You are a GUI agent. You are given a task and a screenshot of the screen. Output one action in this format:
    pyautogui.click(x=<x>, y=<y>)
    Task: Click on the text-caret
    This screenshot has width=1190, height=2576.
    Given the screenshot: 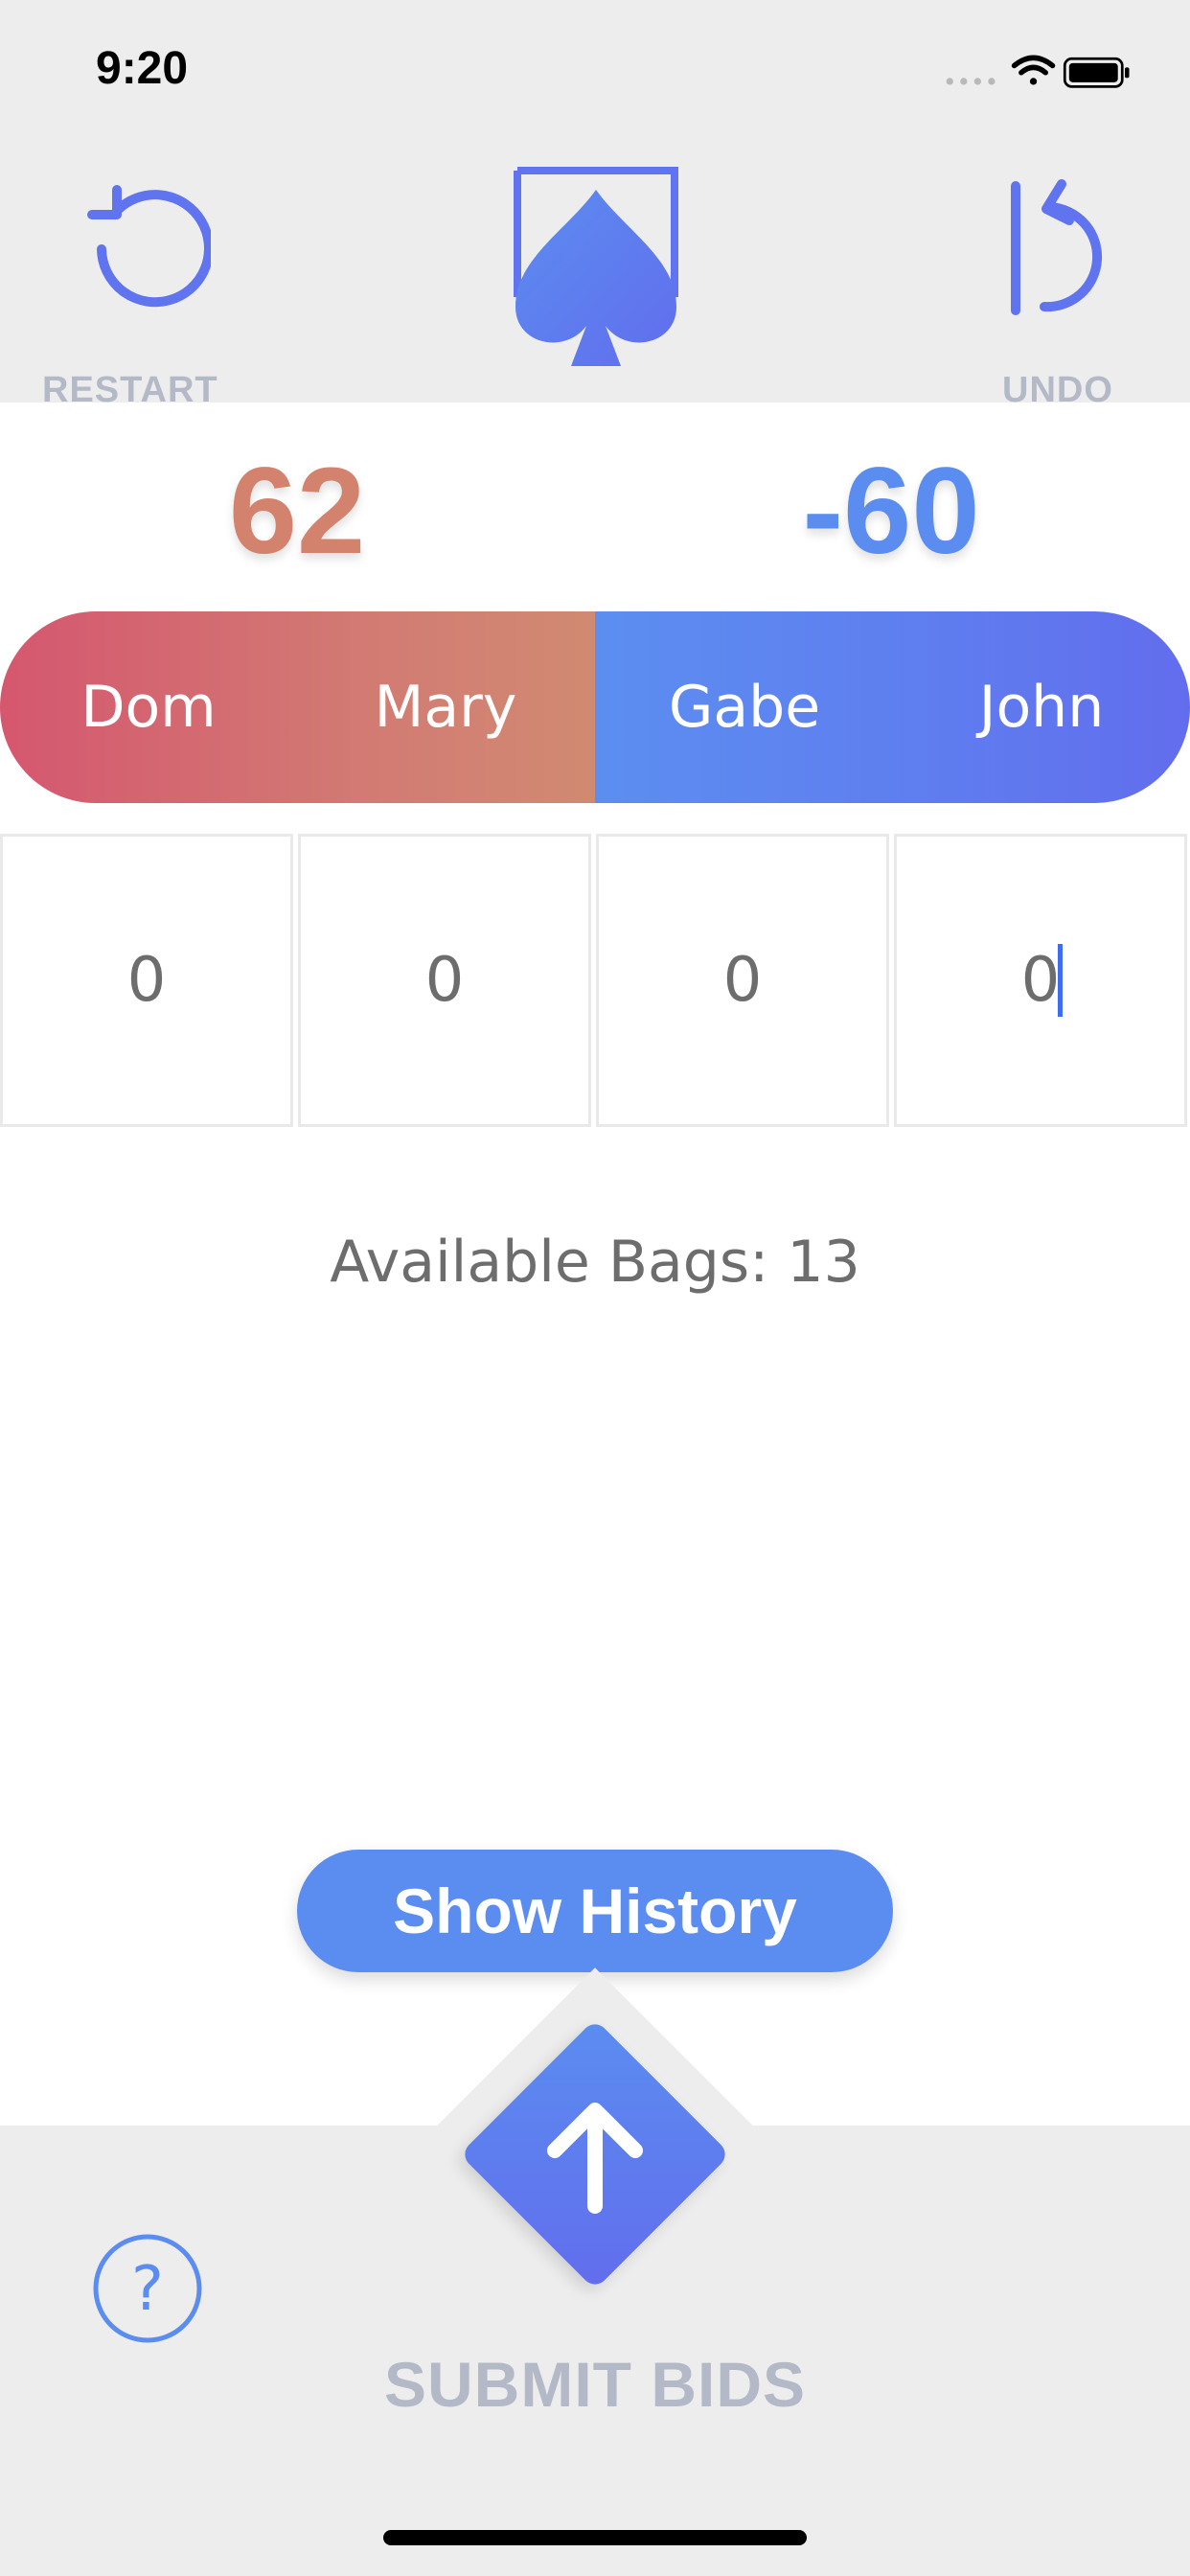 What is the action you would take?
    pyautogui.click(x=1061, y=980)
    